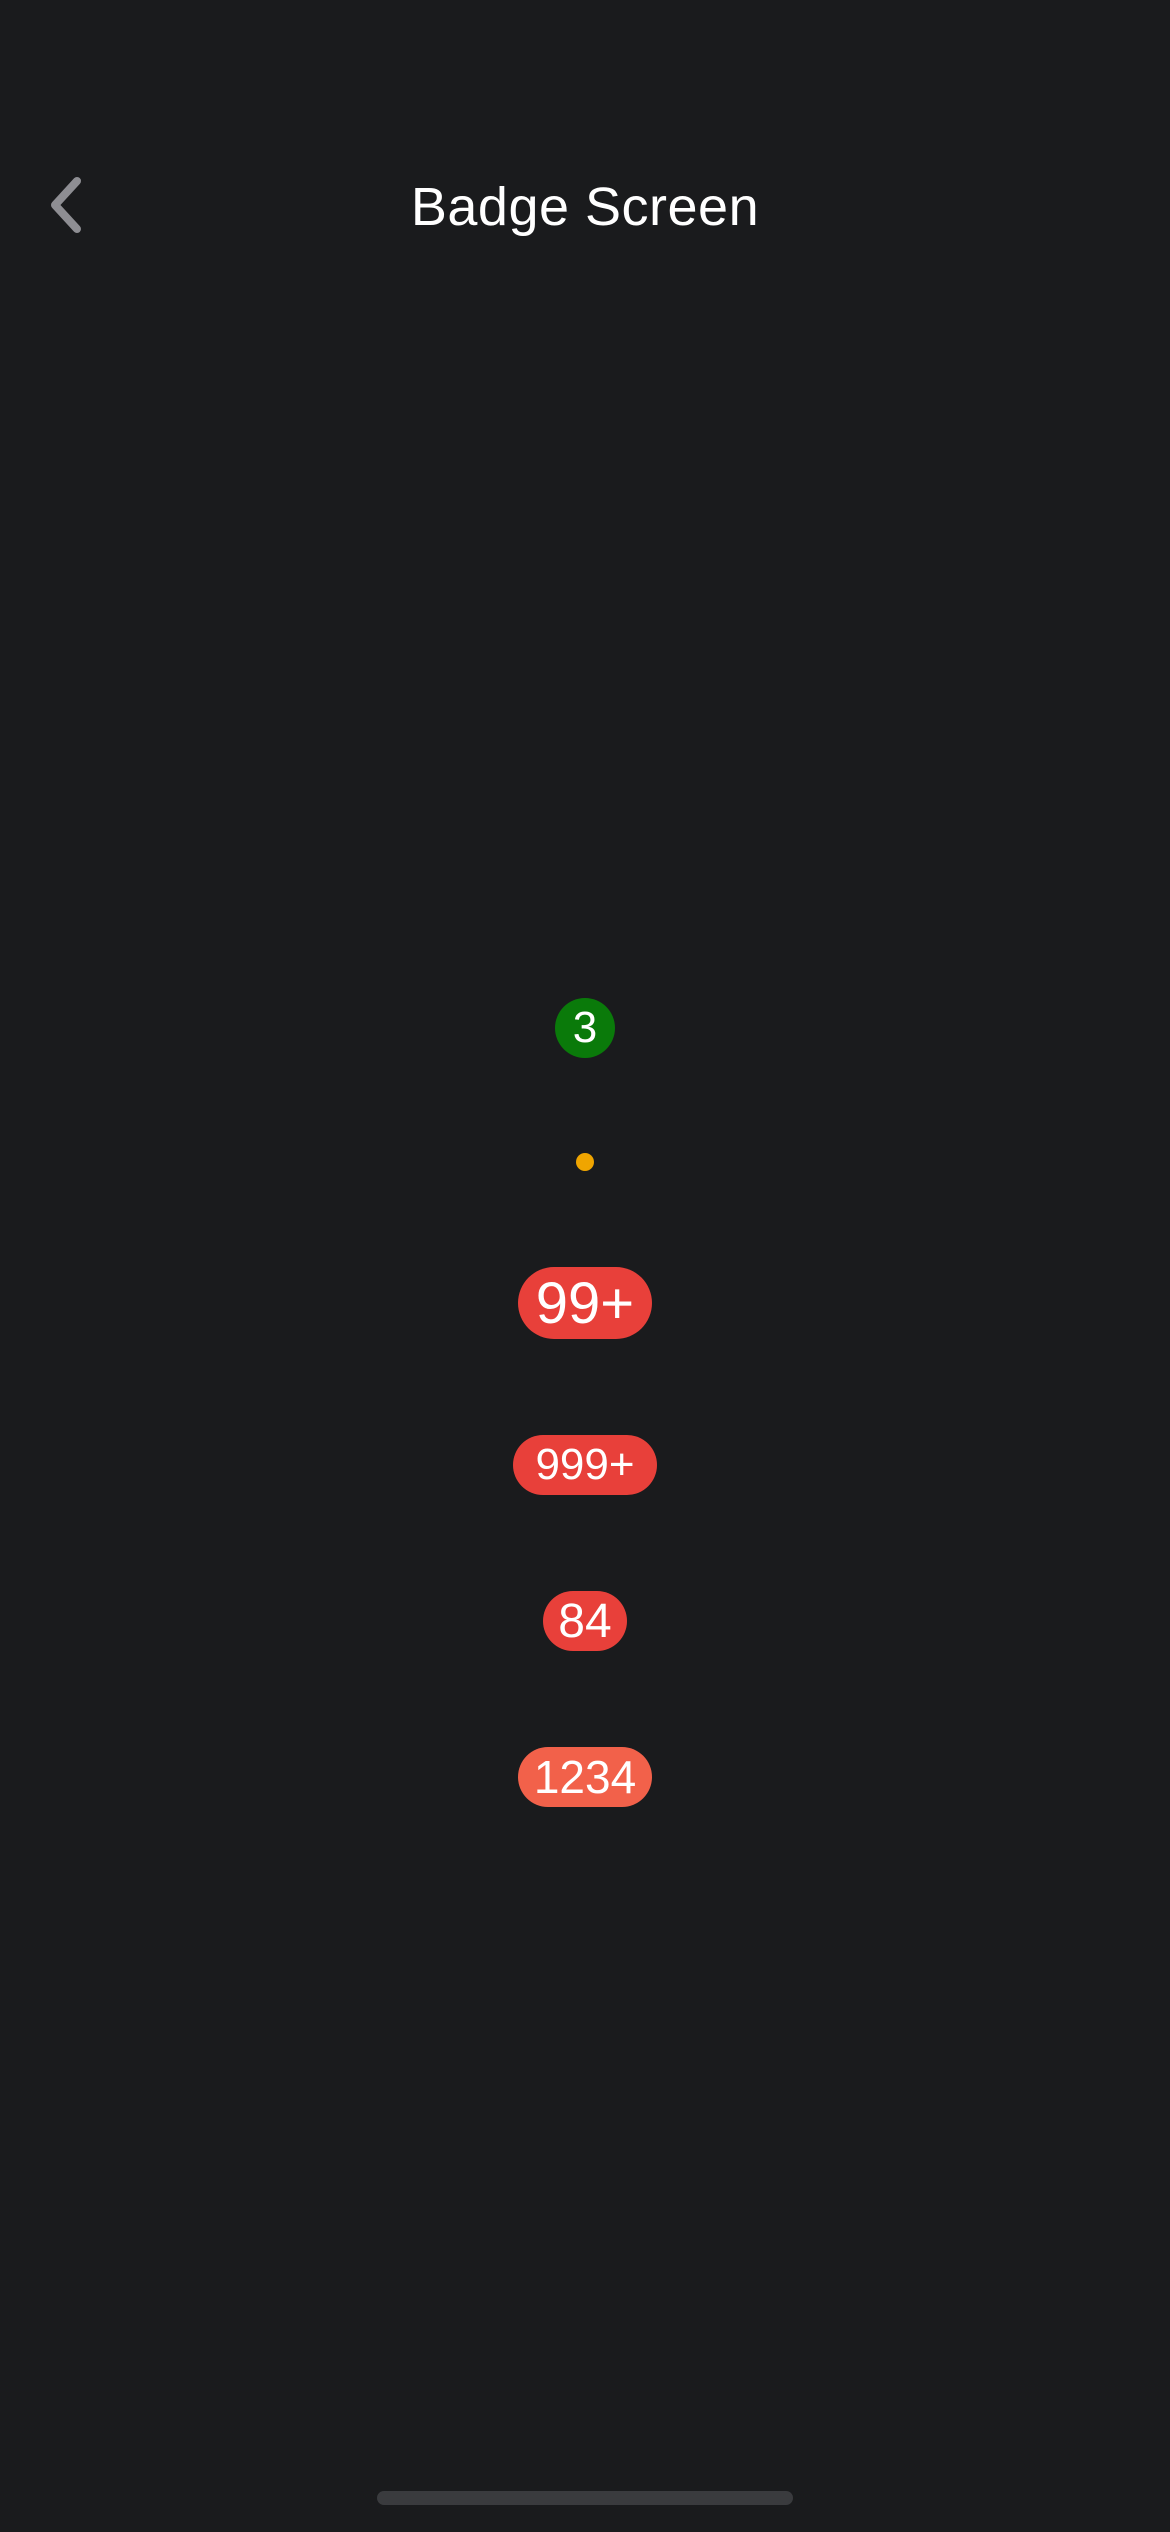  I want to click on badge-84: 84, so click(585, 1621).